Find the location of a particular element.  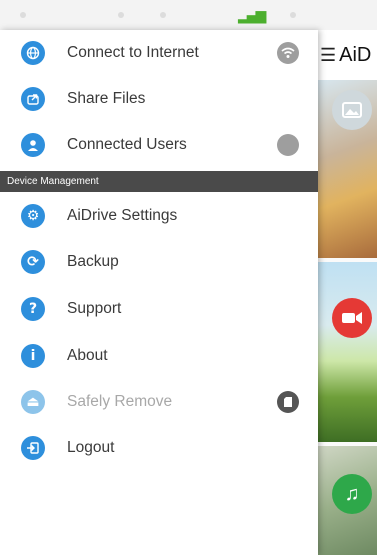

section-header-device-management: Device Management is located at coordinates (159, 181).